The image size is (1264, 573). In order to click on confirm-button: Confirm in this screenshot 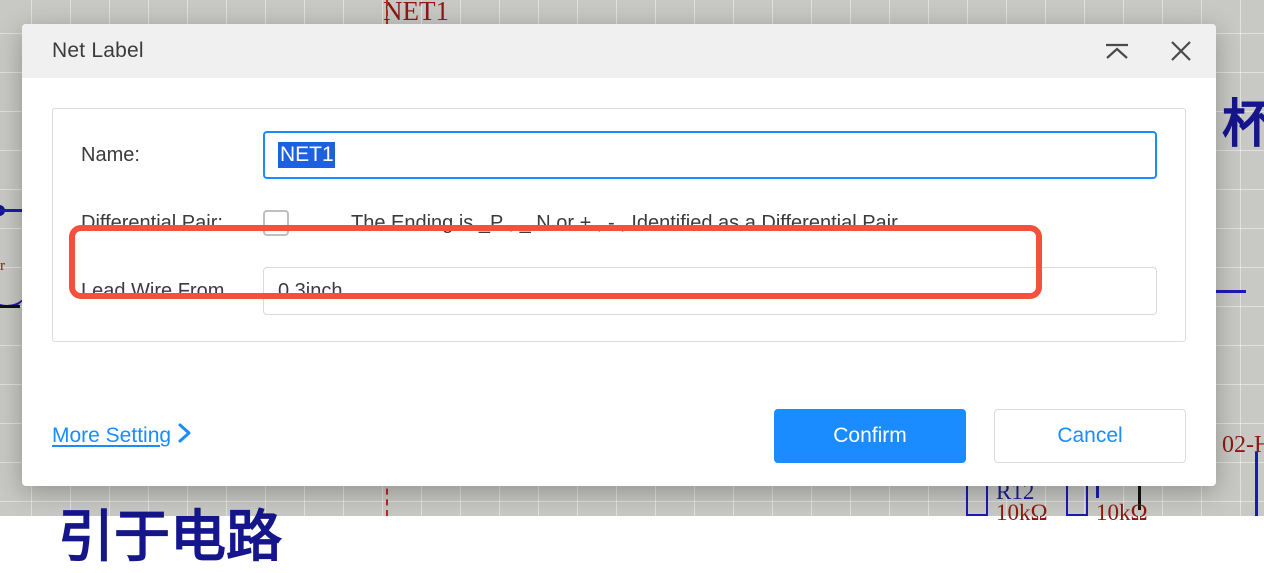, I will do `click(870, 436)`.